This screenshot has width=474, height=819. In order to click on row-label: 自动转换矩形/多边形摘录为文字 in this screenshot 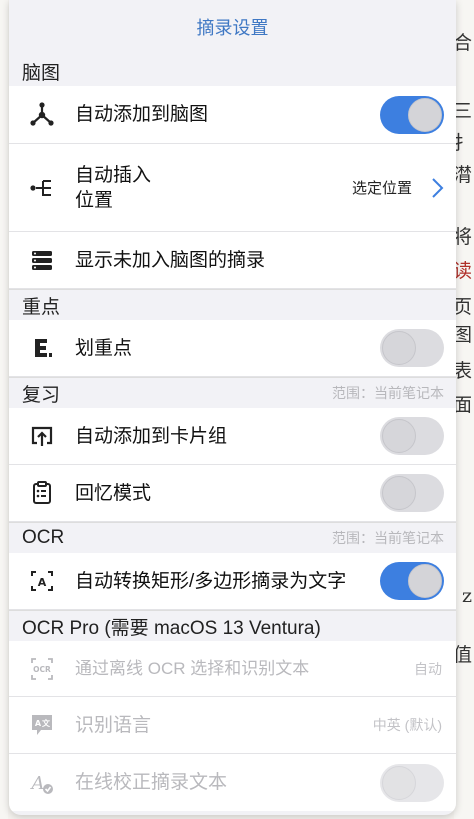, I will do `click(211, 581)`.